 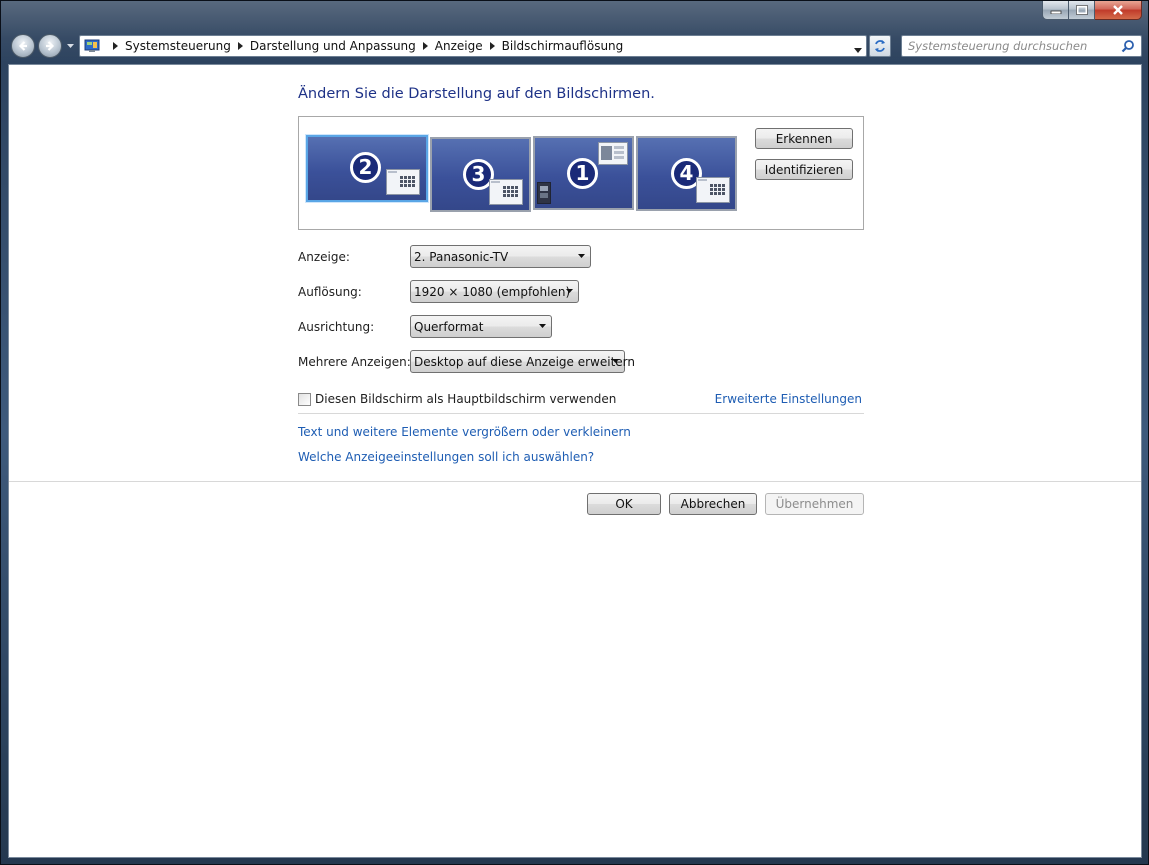 I want to click on close-icon, so click(x=1118, y=10).